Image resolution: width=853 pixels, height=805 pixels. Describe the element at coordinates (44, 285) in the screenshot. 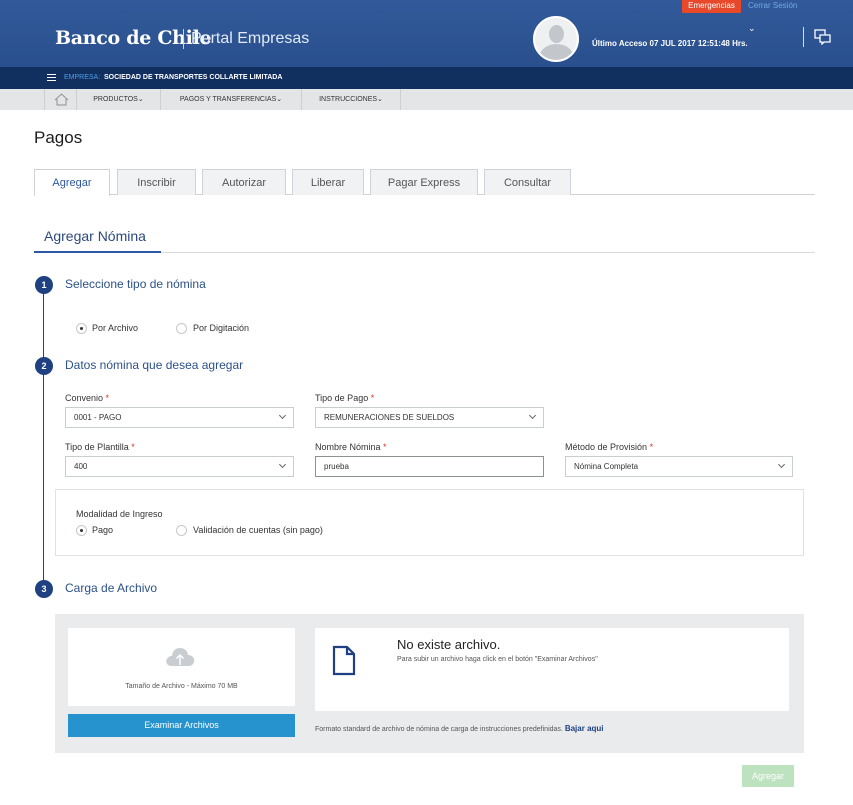

I see `step-number-1: 1` at that location.